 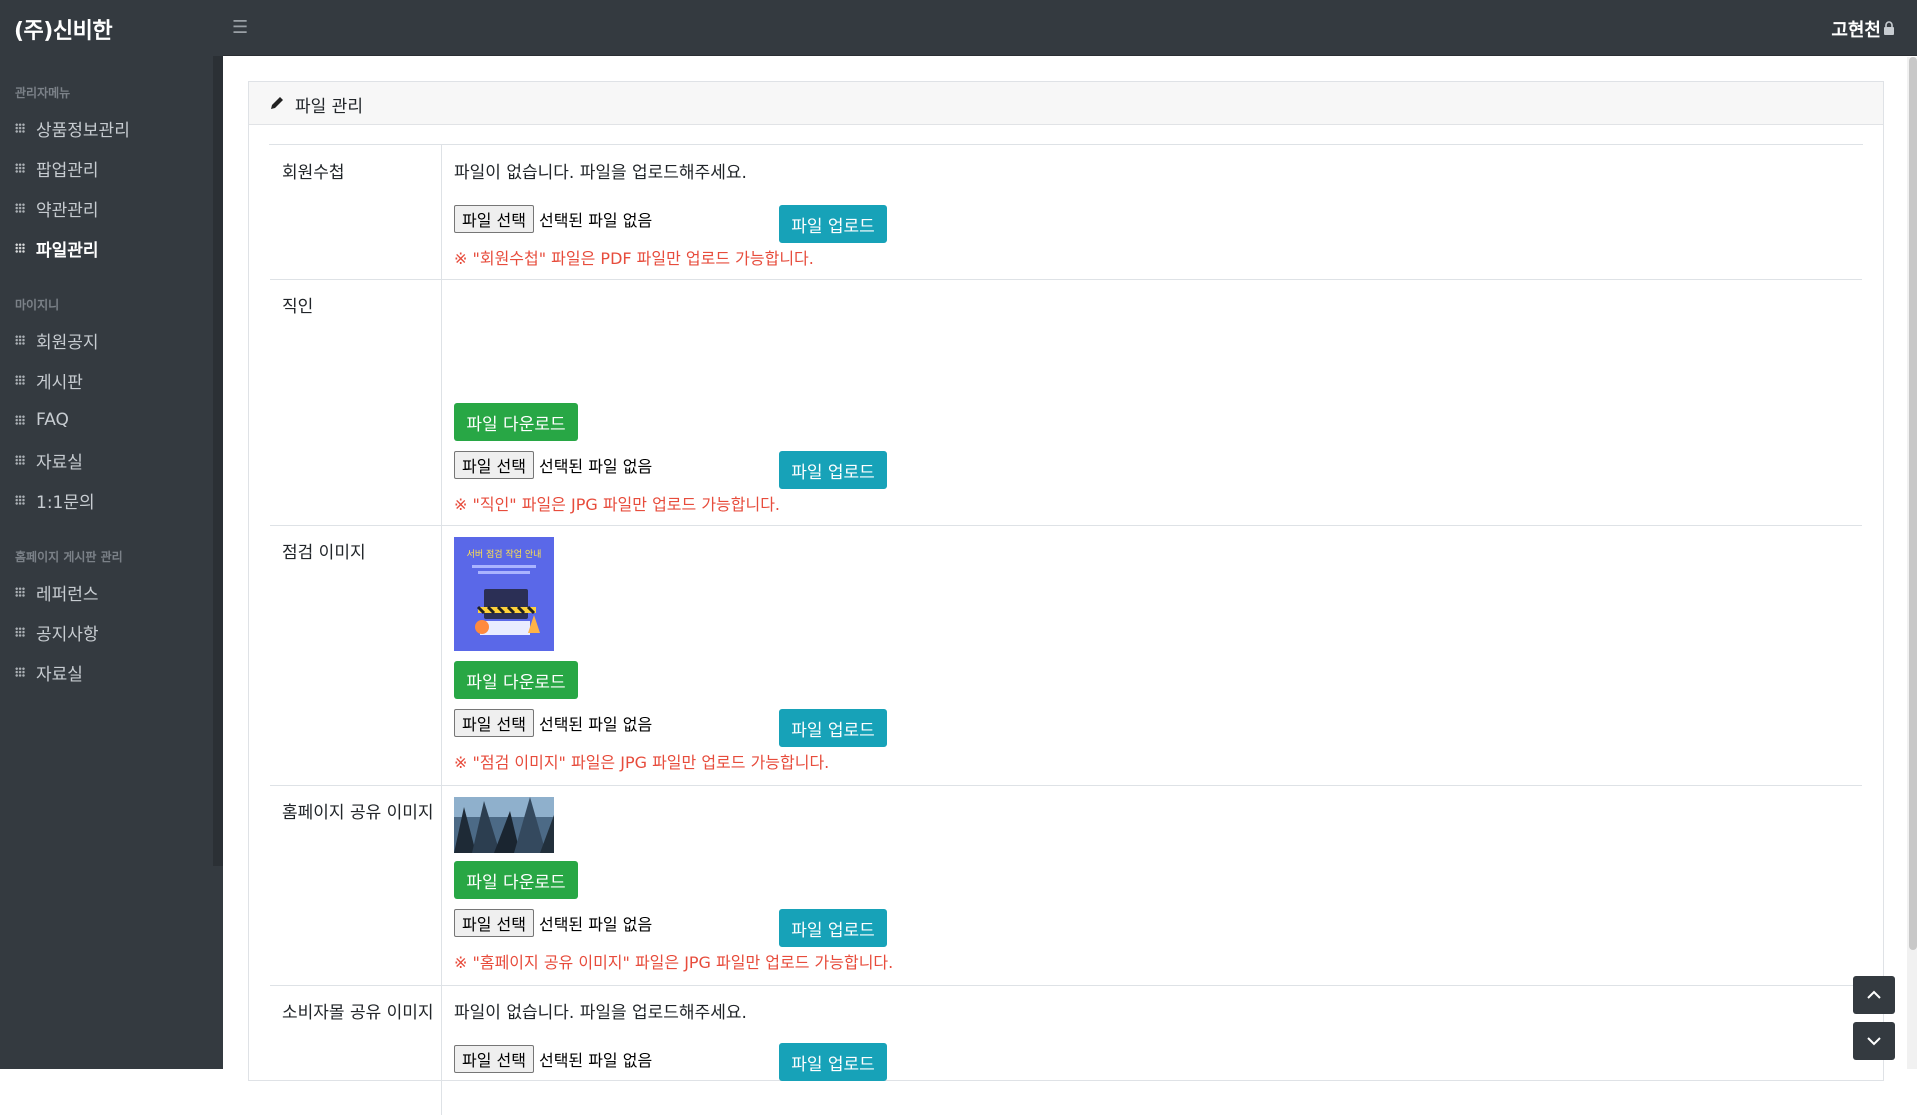 What do you see at coordinates (1913, 503) in the screenshot?
I see `page-scrollbar-thumb` at bounding box center [1913, 503].